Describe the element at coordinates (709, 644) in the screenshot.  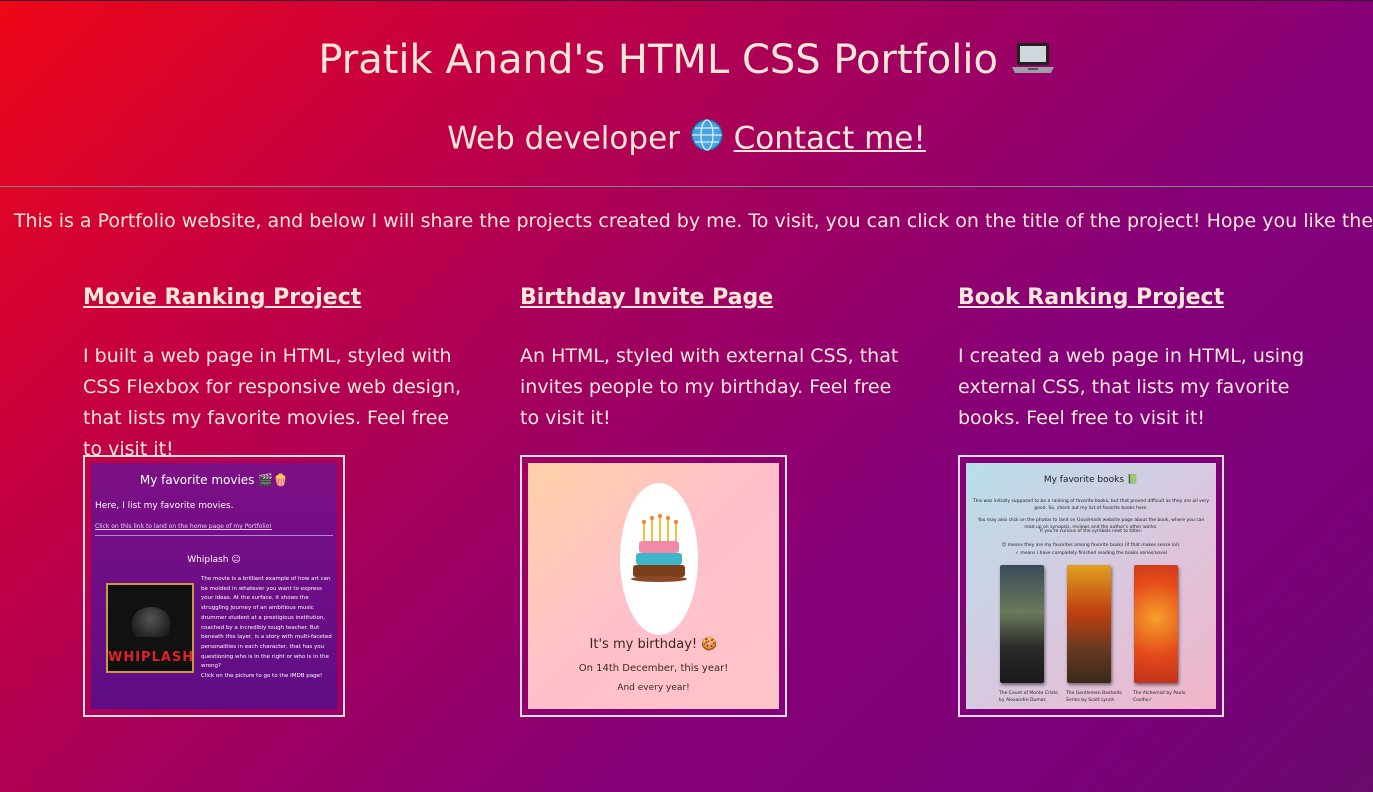
I see `cookie-icon: 🍪` at that location.